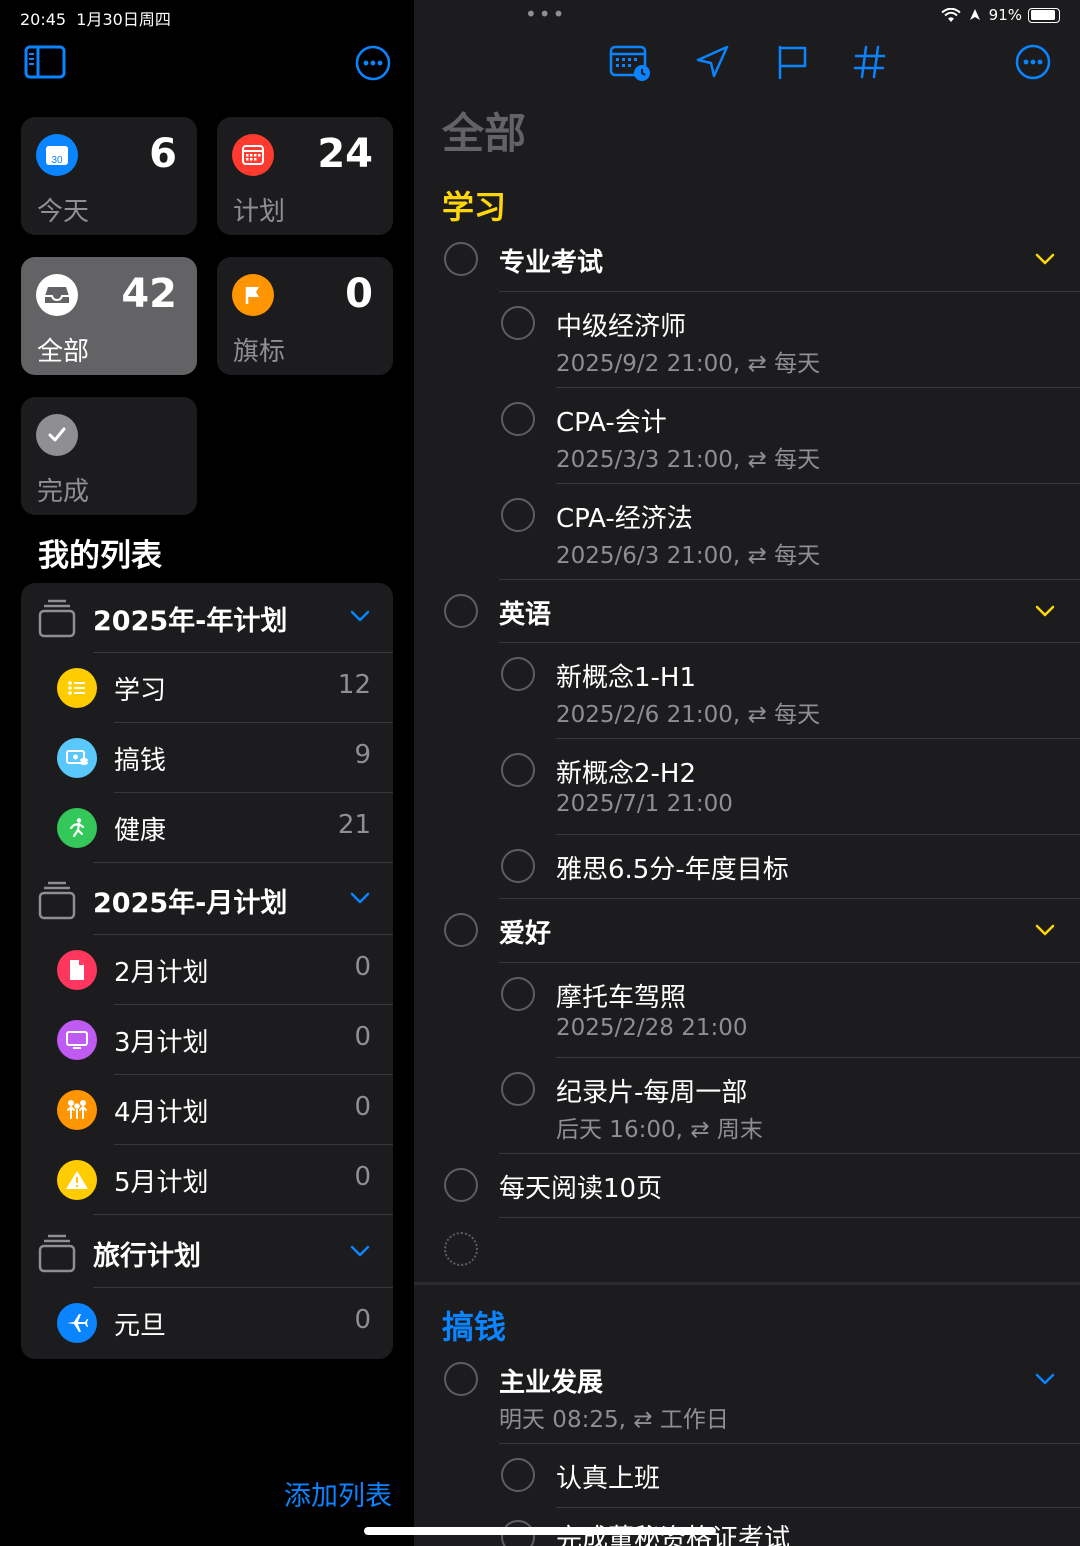  Describe the element at coordinates (305, 176) in the screenshot. I see `card-scheduled: 24 计划` at that location.